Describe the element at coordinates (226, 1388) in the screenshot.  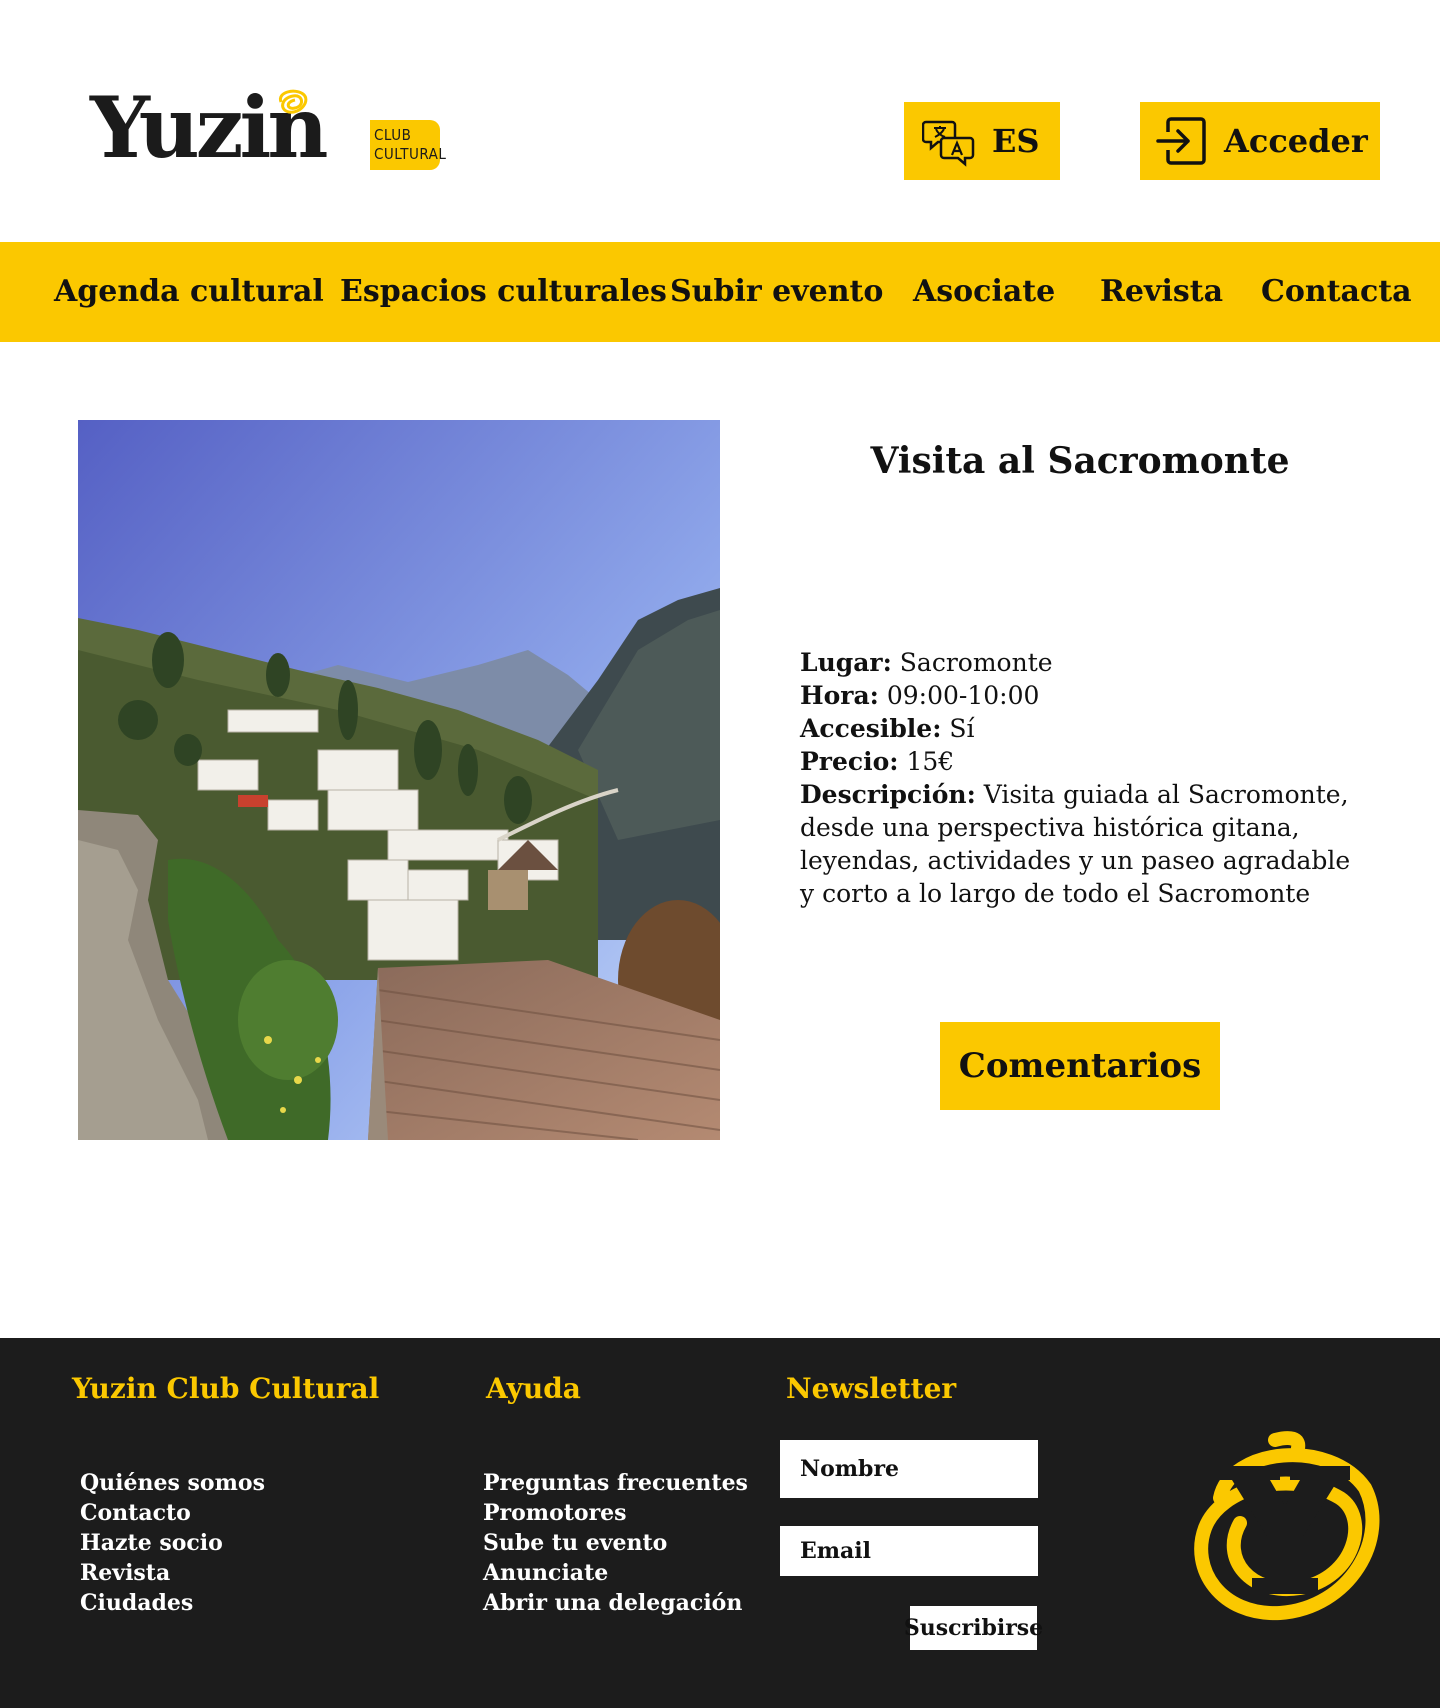
I see `footer-club-title: Yuzin Club Cultural` at that location.